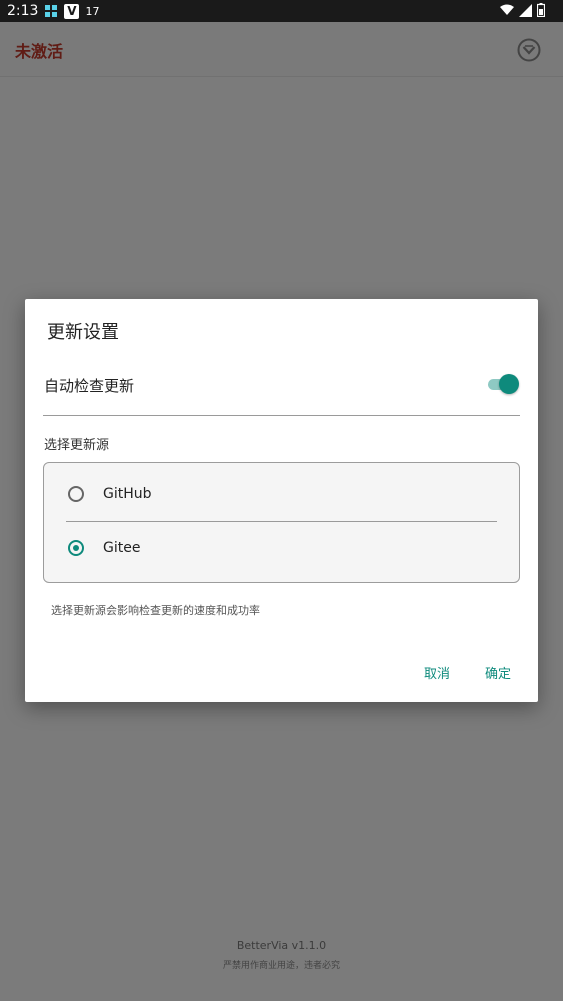 The image size is (563, 1001). What do you see at coordinates (127, 494) in the screenshot?
I see `radio-label: GitHub` at bounding box center [127, 494].